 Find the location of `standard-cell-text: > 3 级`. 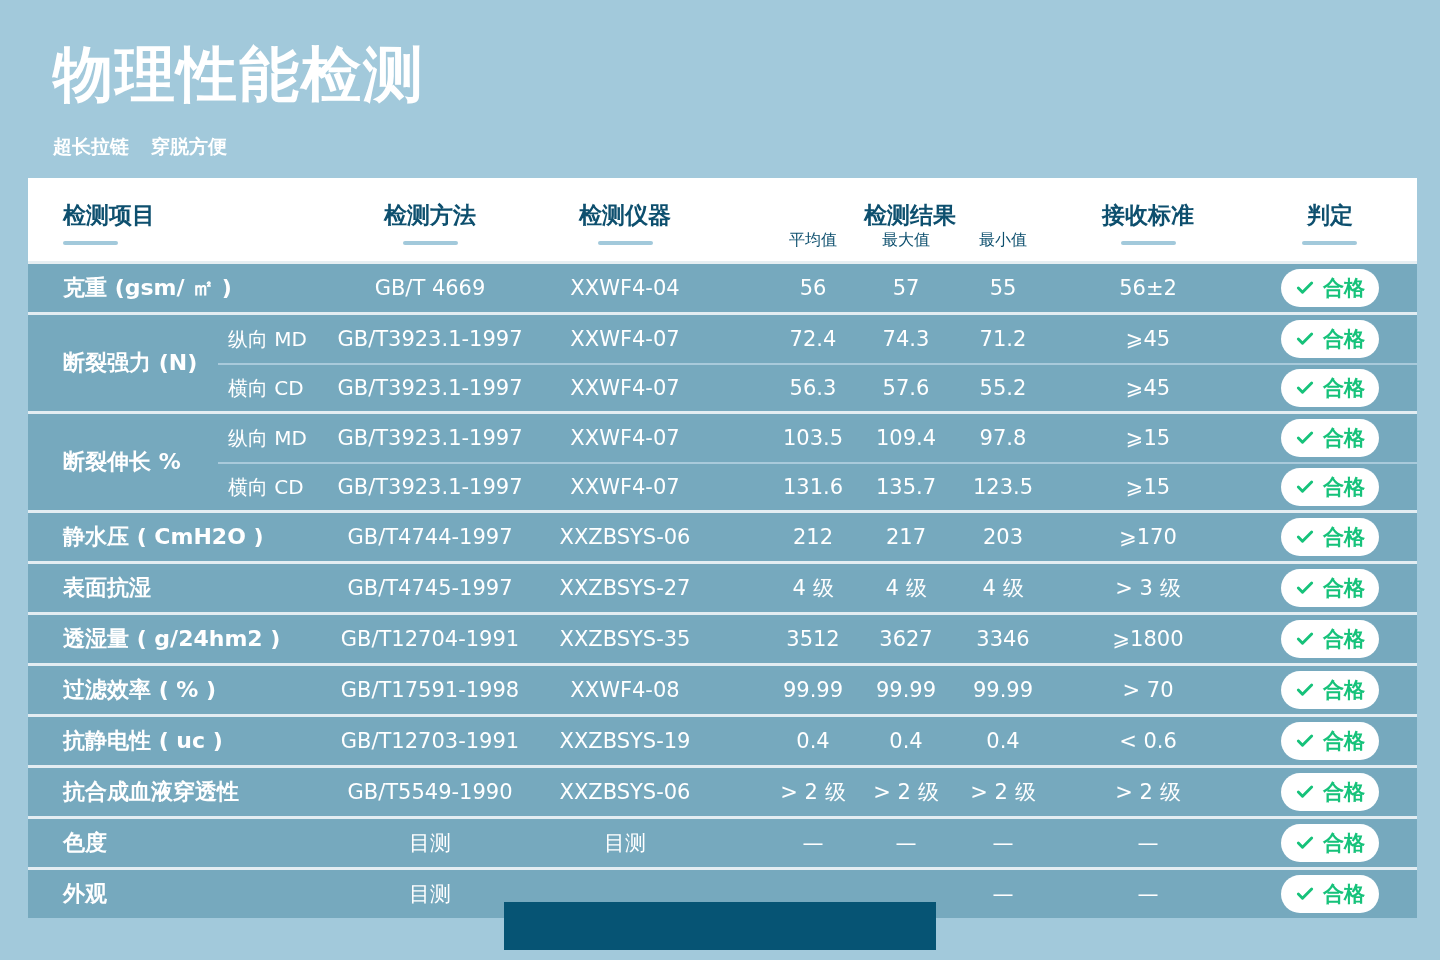

standard-cell-text: > 3 级 is located at coordinates (1148, 588).